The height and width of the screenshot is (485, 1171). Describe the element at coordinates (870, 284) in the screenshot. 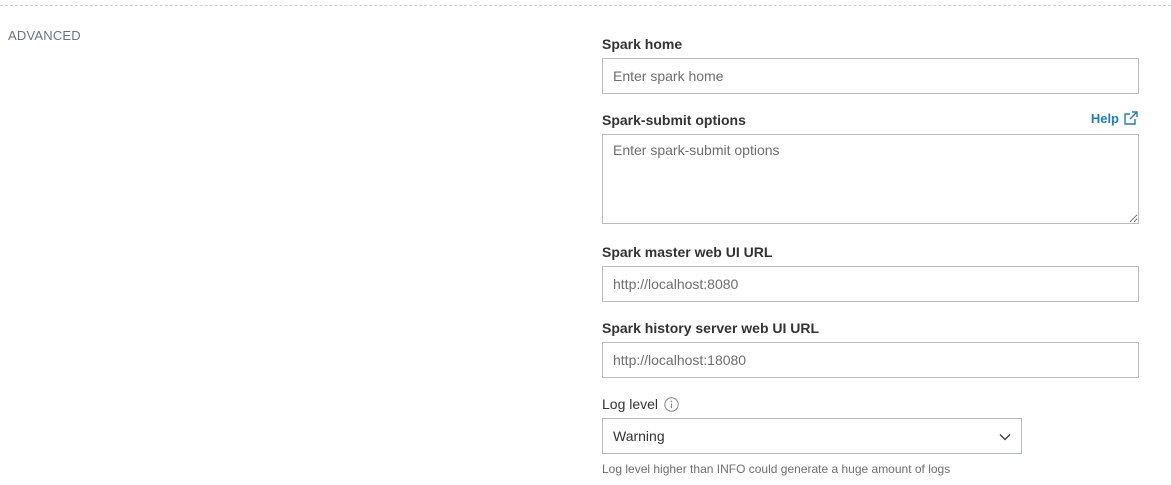

I see `master-url-input` at that location.